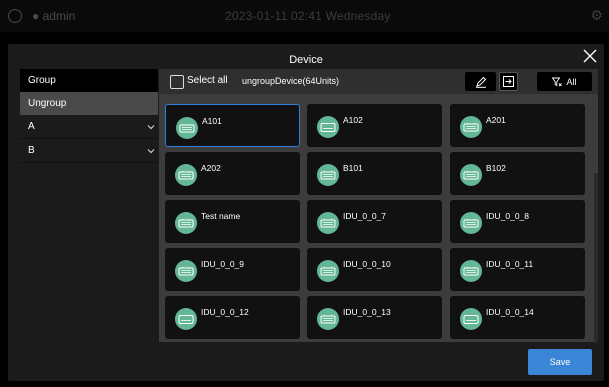 The height and width of the screenshot is (387, 609). Describe the element at coordinates (225, 312) in the screenshot. I see `device-name: IDU_0_0_12` at that location.